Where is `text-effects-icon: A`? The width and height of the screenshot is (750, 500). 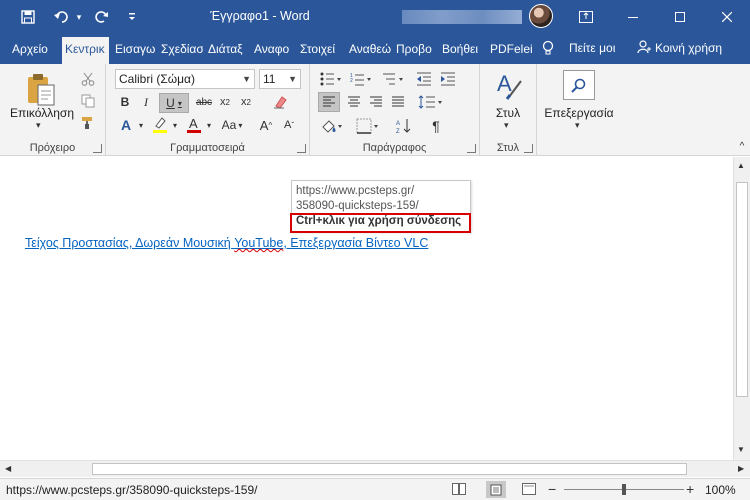
text-effects-icon: A is located at coordinates (126, 125).